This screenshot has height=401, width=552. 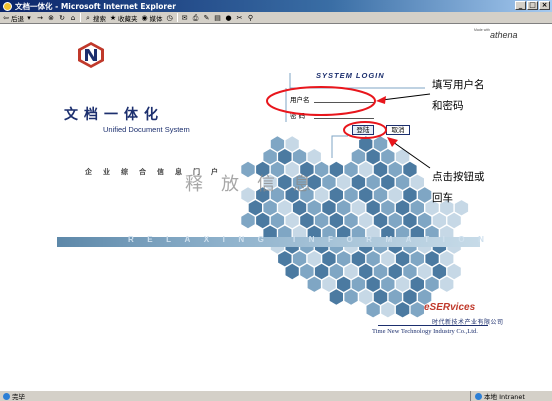 What do you see at coordinates (520, 5) in the screenshot?
I see `minimize-button: _` at bounding box center [520, 5].